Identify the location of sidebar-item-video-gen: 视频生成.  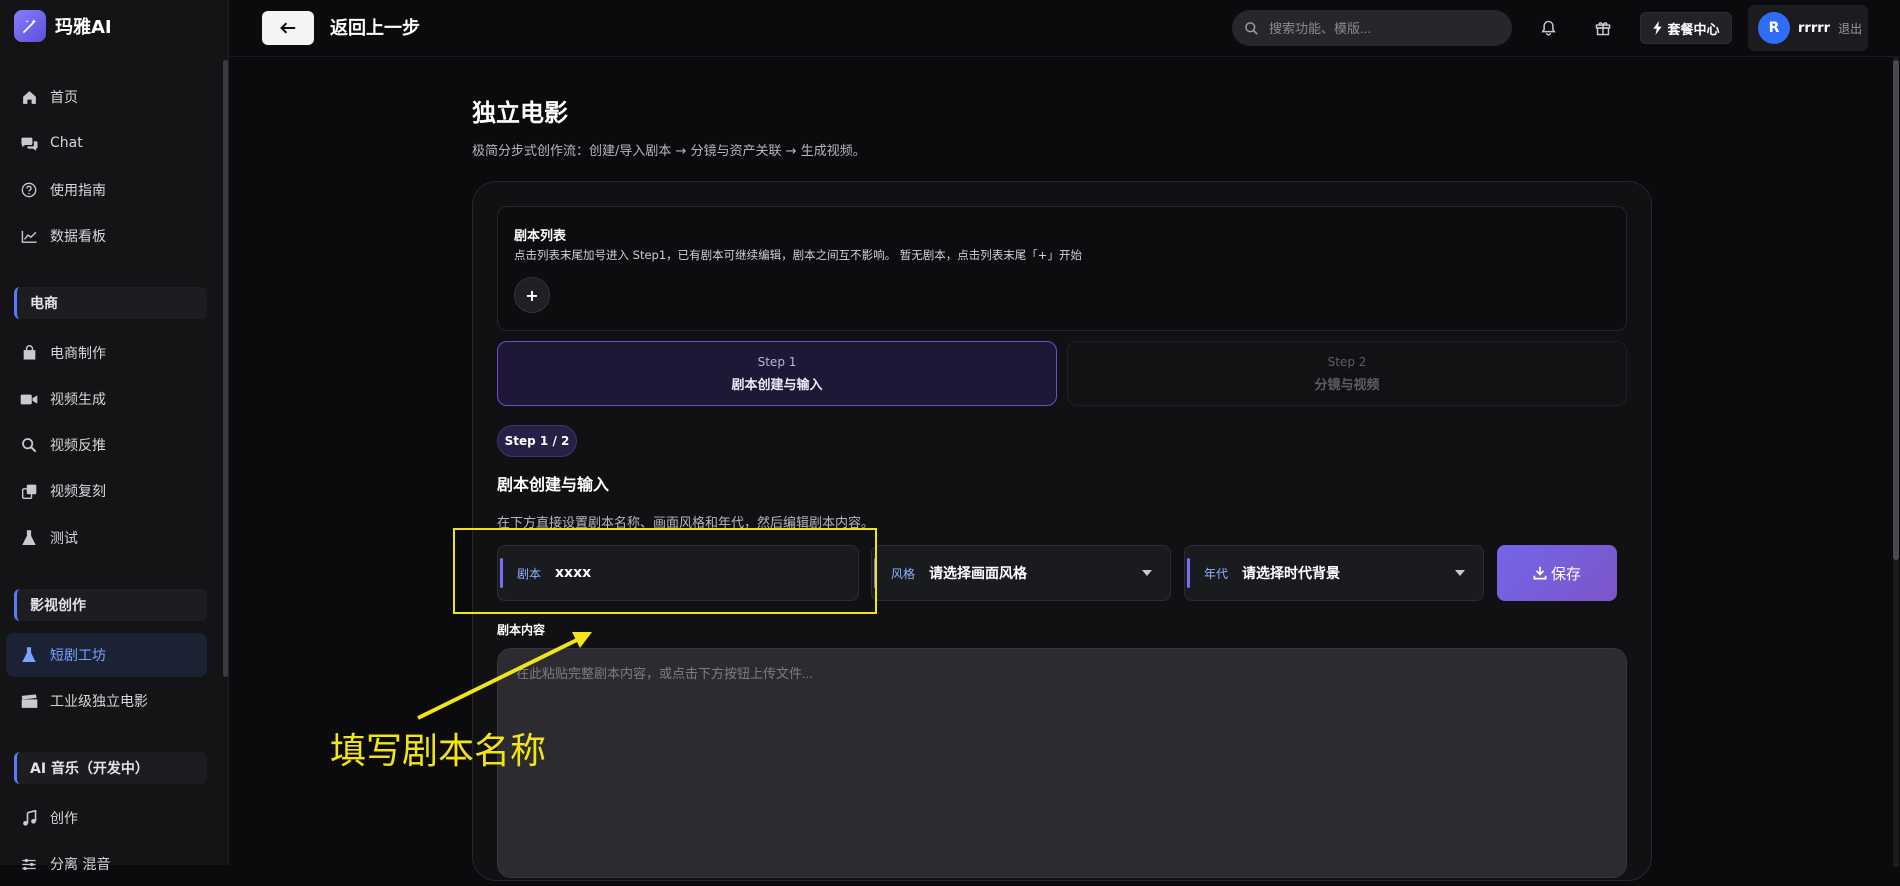
(106, 399).